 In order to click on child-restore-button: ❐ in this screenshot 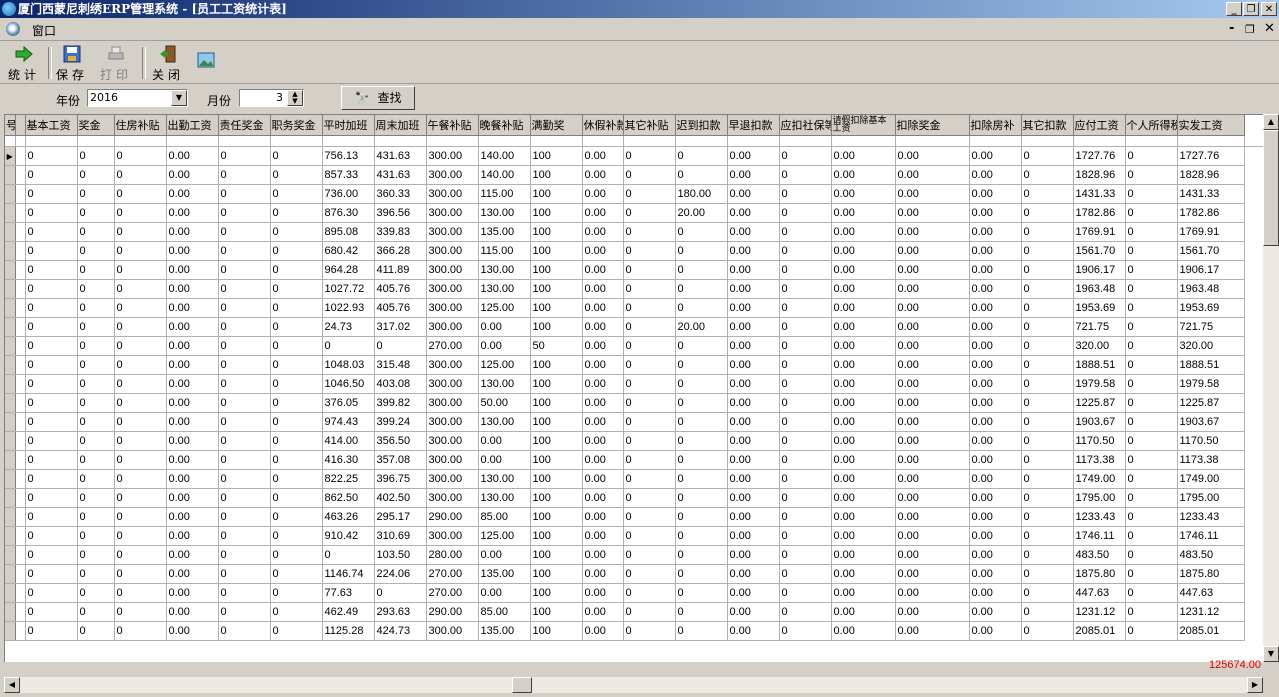, I will do `click(1250, 29)`.